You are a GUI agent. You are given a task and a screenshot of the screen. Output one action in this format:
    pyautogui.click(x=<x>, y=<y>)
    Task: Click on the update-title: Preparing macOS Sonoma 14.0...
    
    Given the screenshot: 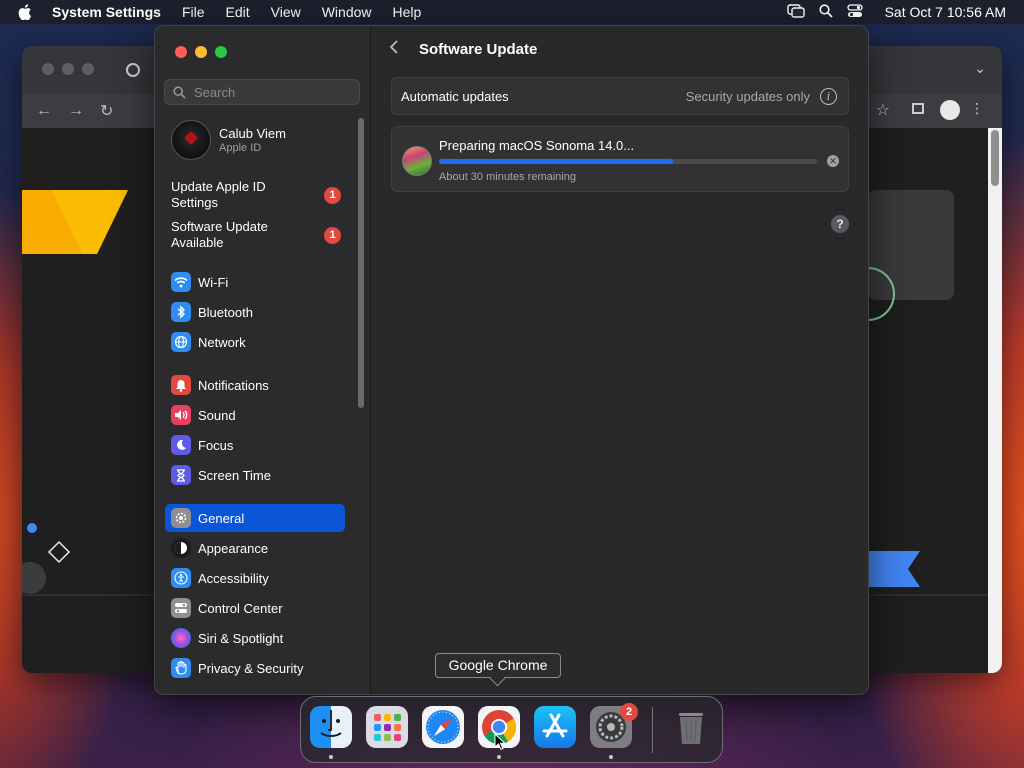 What is the action you would take?
    pyautogui.click(x=537, y=145)
    